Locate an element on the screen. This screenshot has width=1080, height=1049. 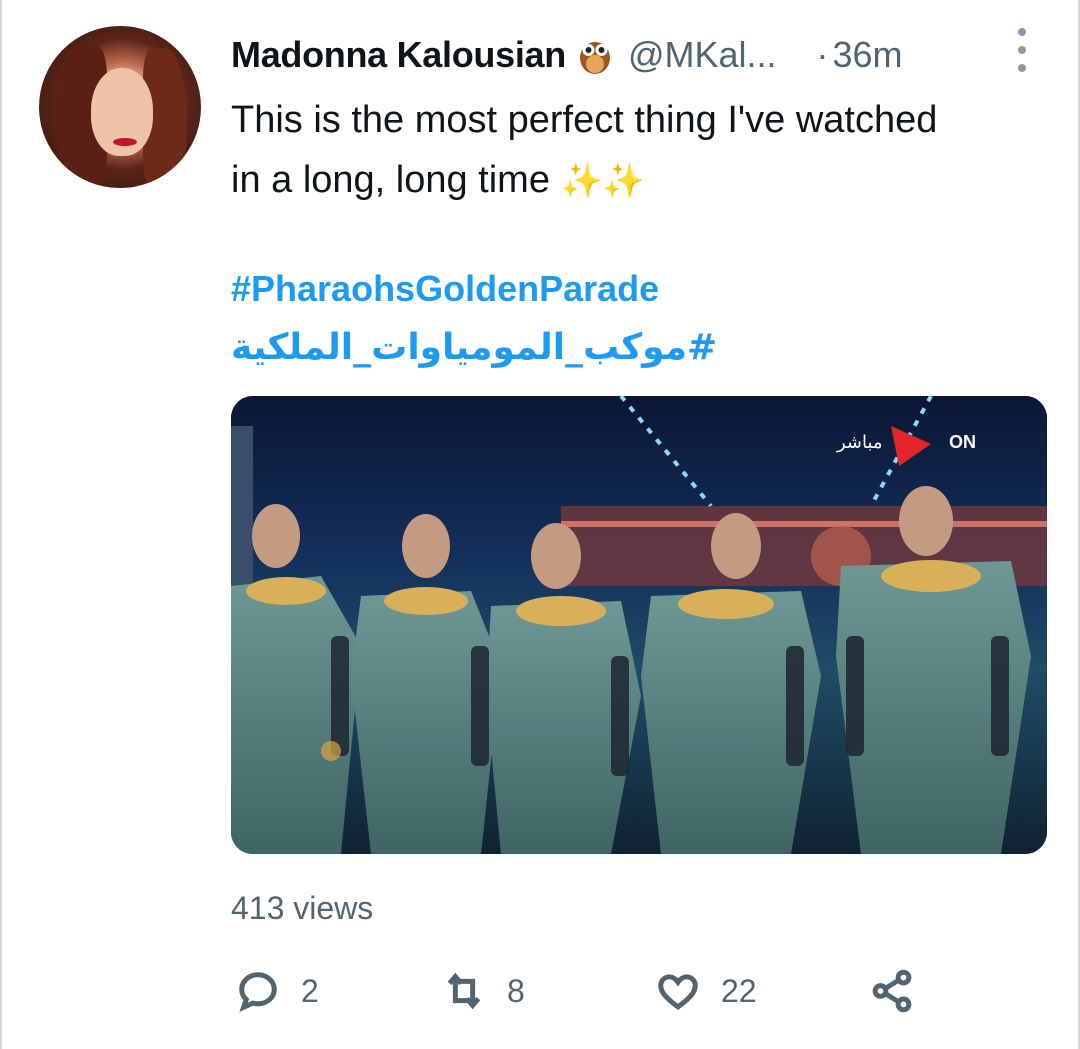
sparkles-emoji-icon: ✨✨ is located at coordinates (603, 181).